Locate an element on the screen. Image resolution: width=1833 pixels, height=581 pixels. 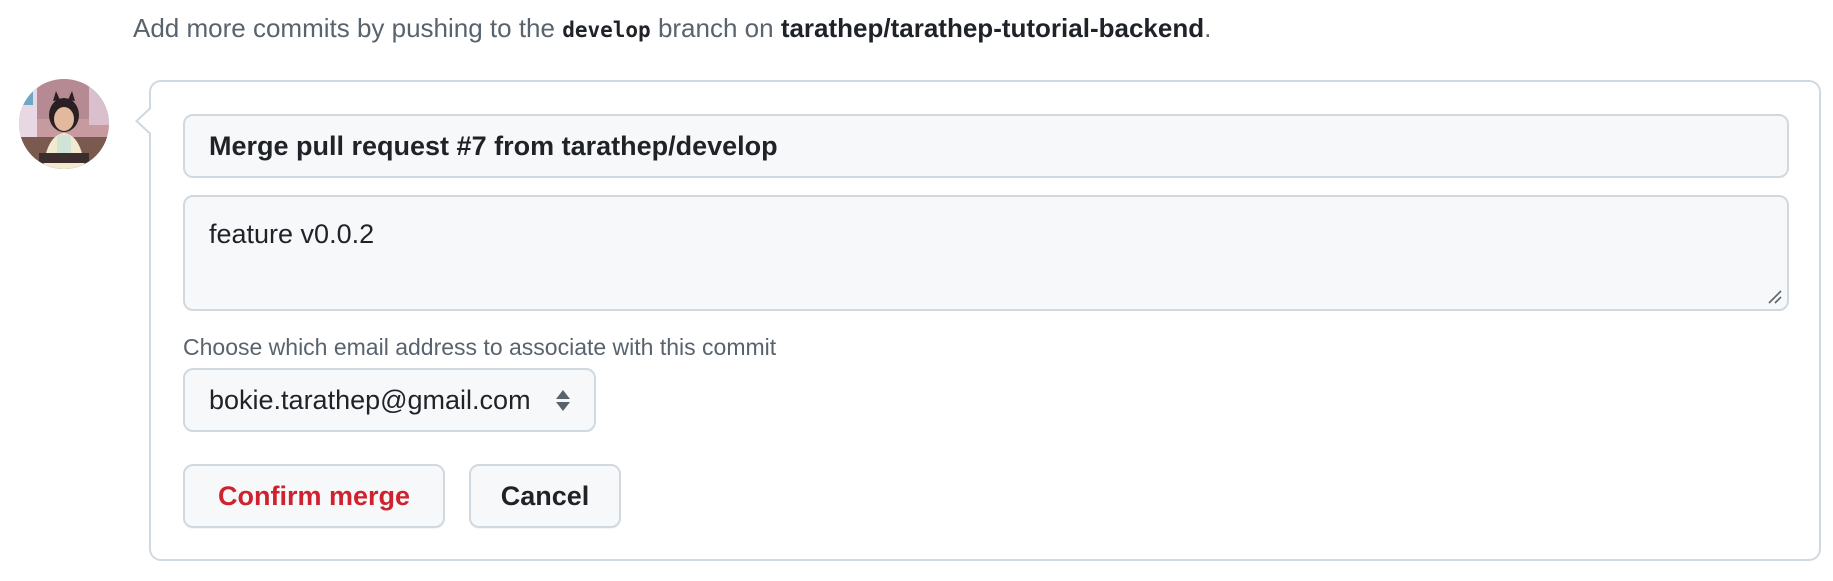
commit-message-text: feature v0.0.2 is located at coordinates (292, 234).